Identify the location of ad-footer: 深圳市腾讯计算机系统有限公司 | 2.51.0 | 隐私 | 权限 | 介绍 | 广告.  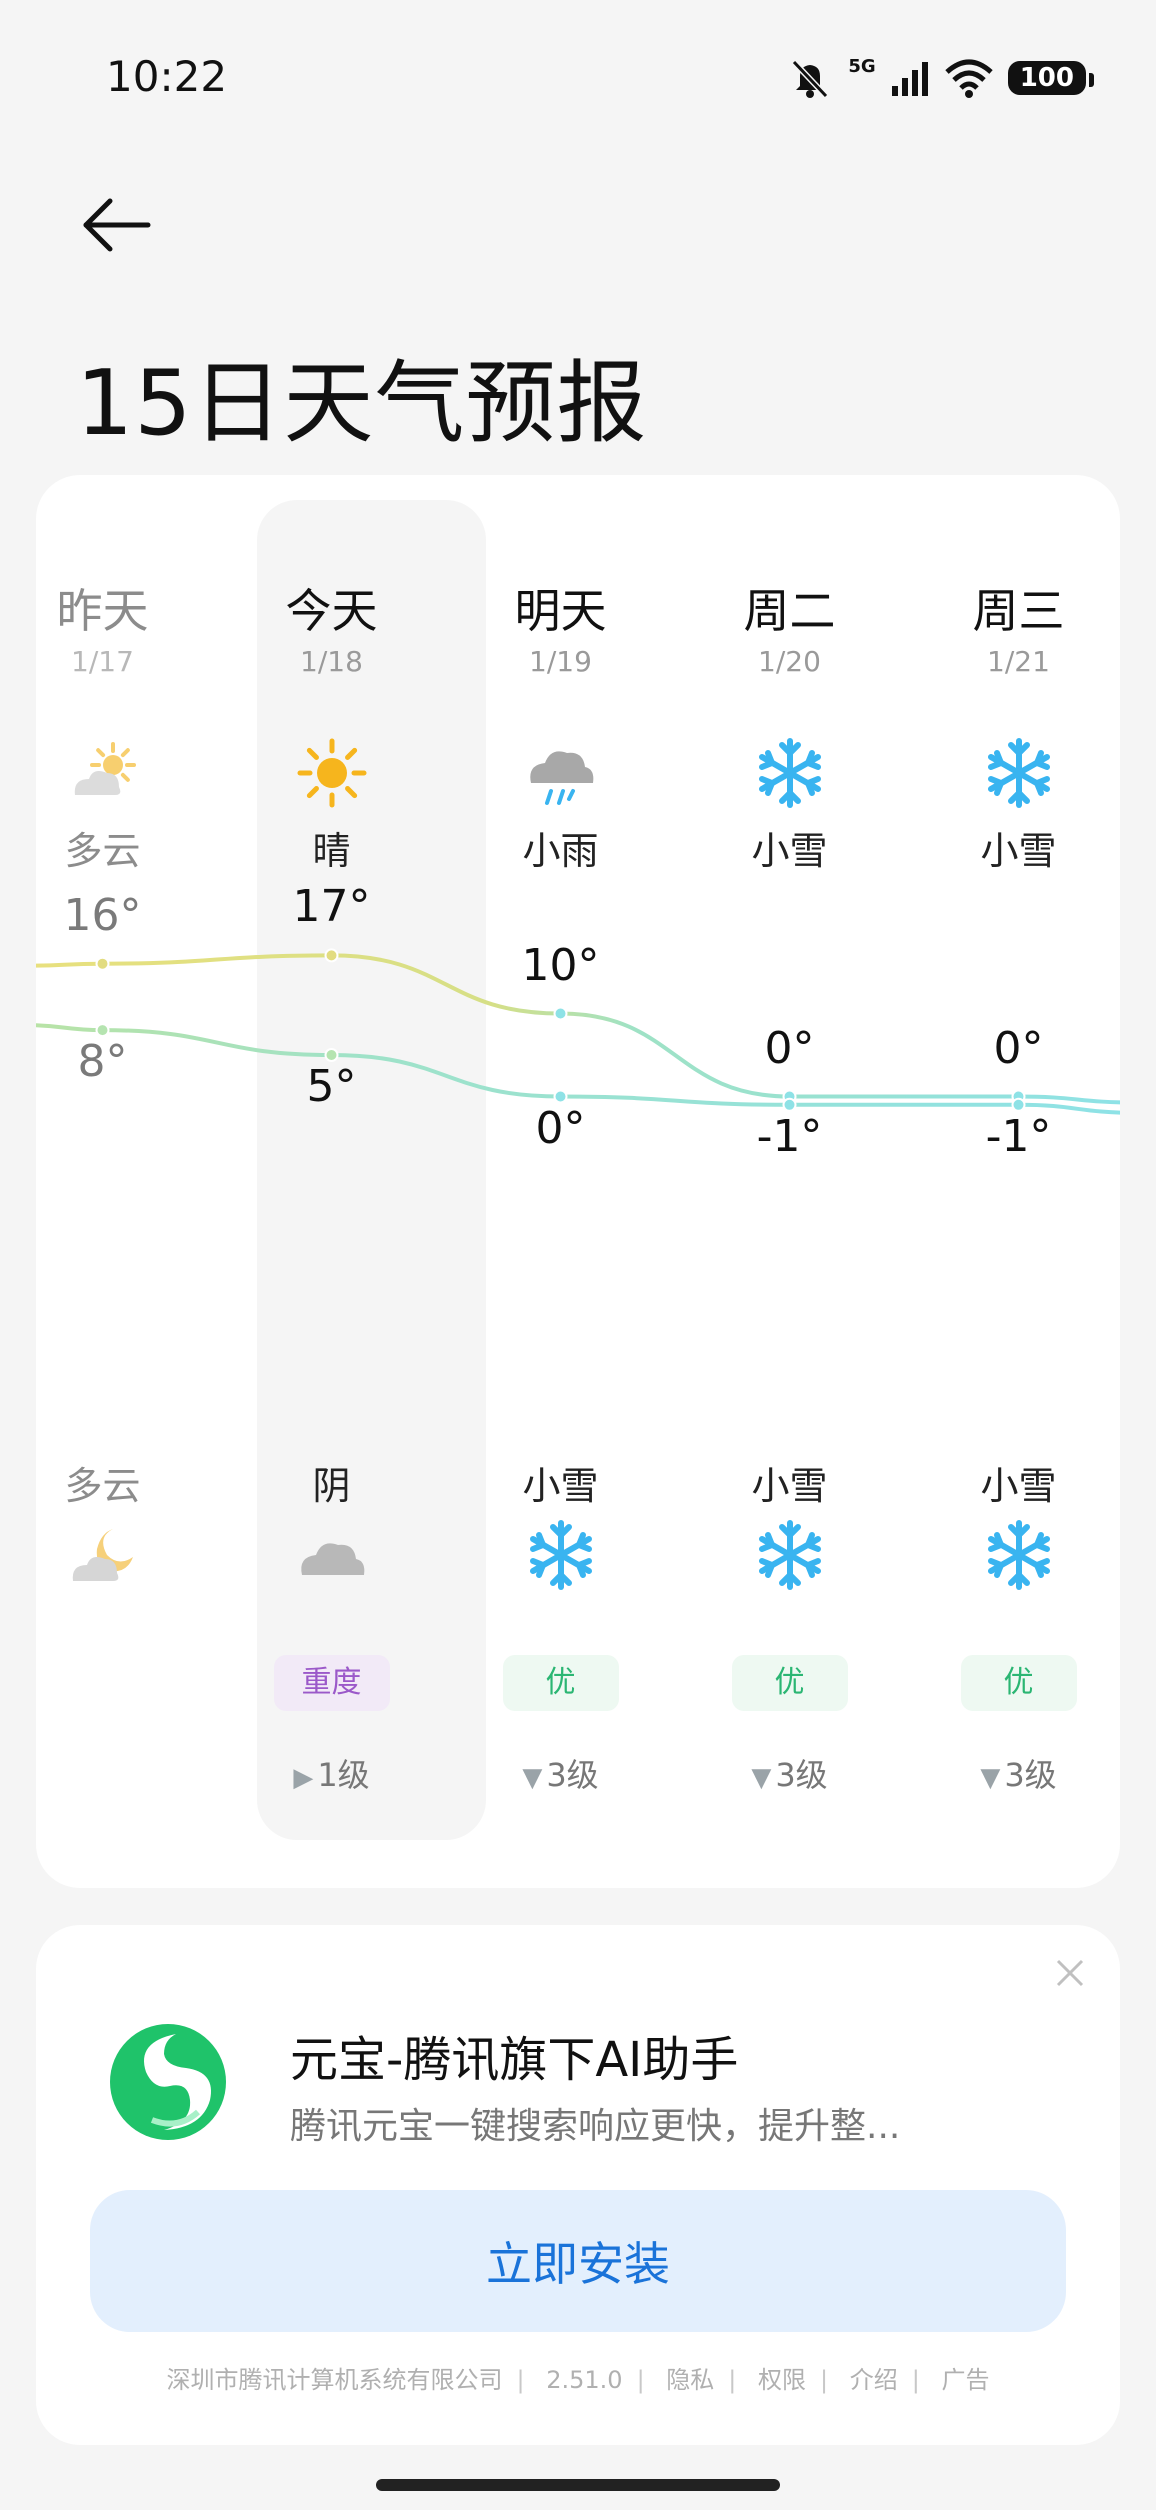
(578, 2380).